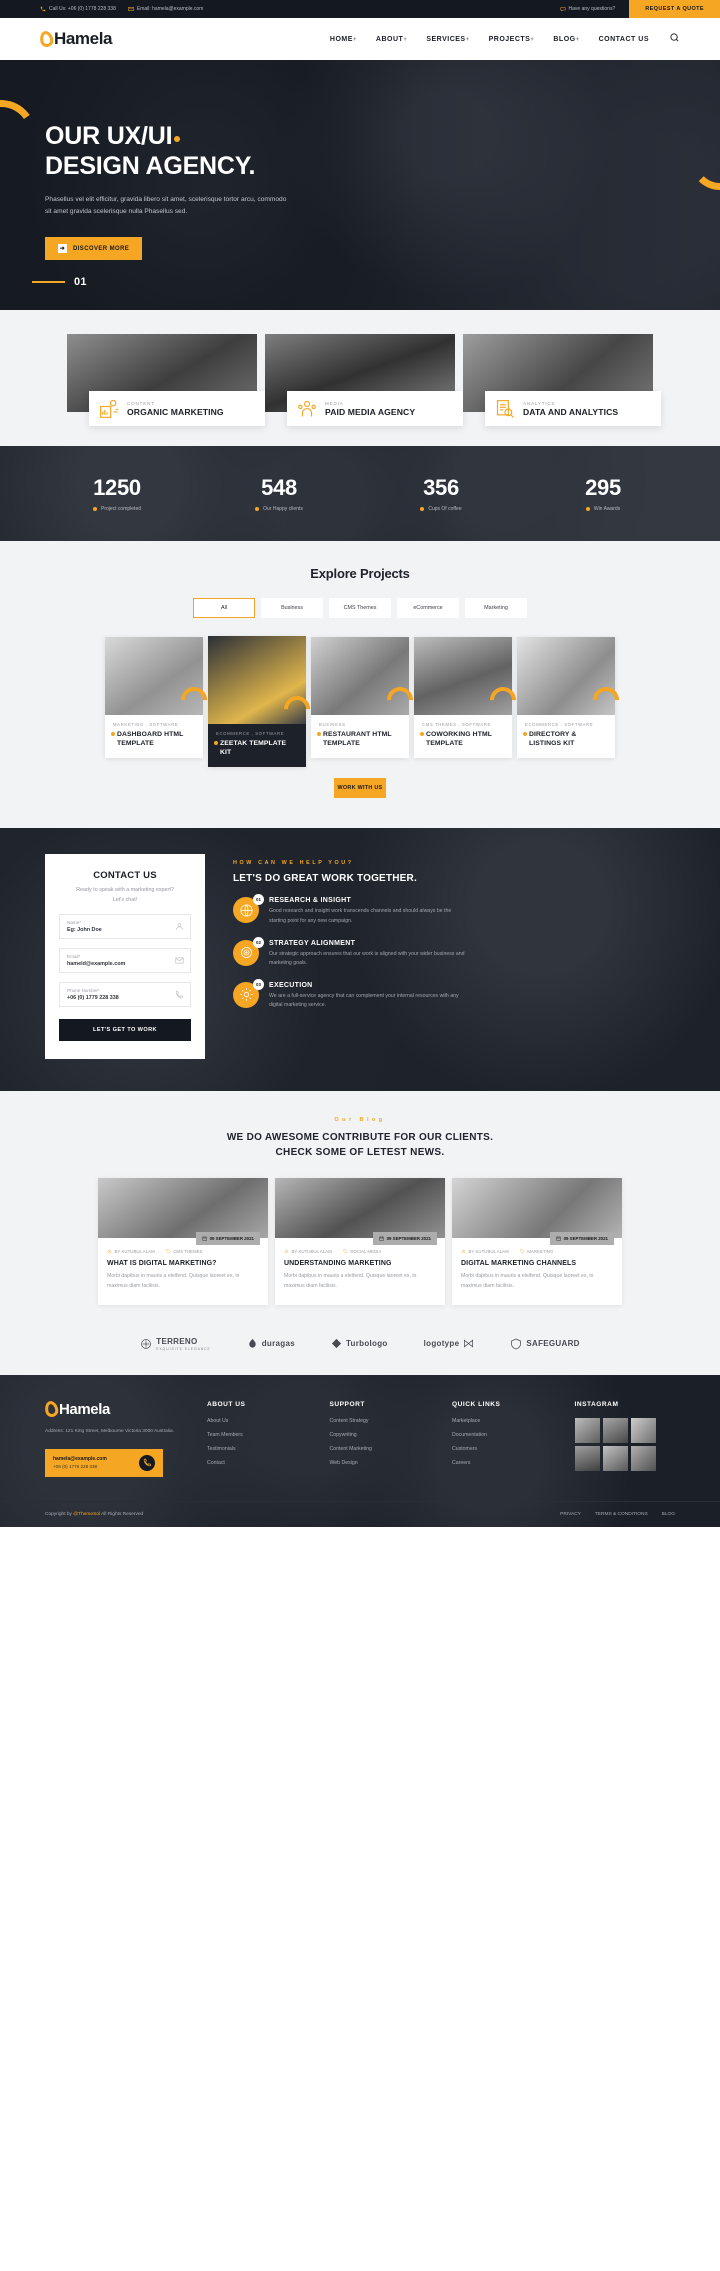 The width and height of the screenshot is (720, 2271). What do you see at coordinates (566, 39) in the screenshot?
I see `nav-item-blog: BLOG+` at bounding box center [566, 39].